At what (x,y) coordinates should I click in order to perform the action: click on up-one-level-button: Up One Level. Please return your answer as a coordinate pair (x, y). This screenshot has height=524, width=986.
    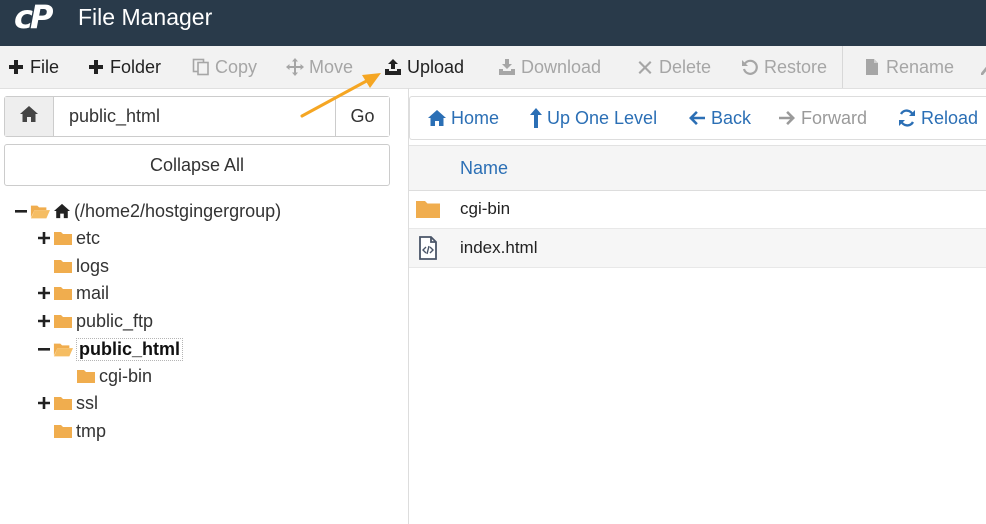
    Looking at the image, I should click on (593, 118).